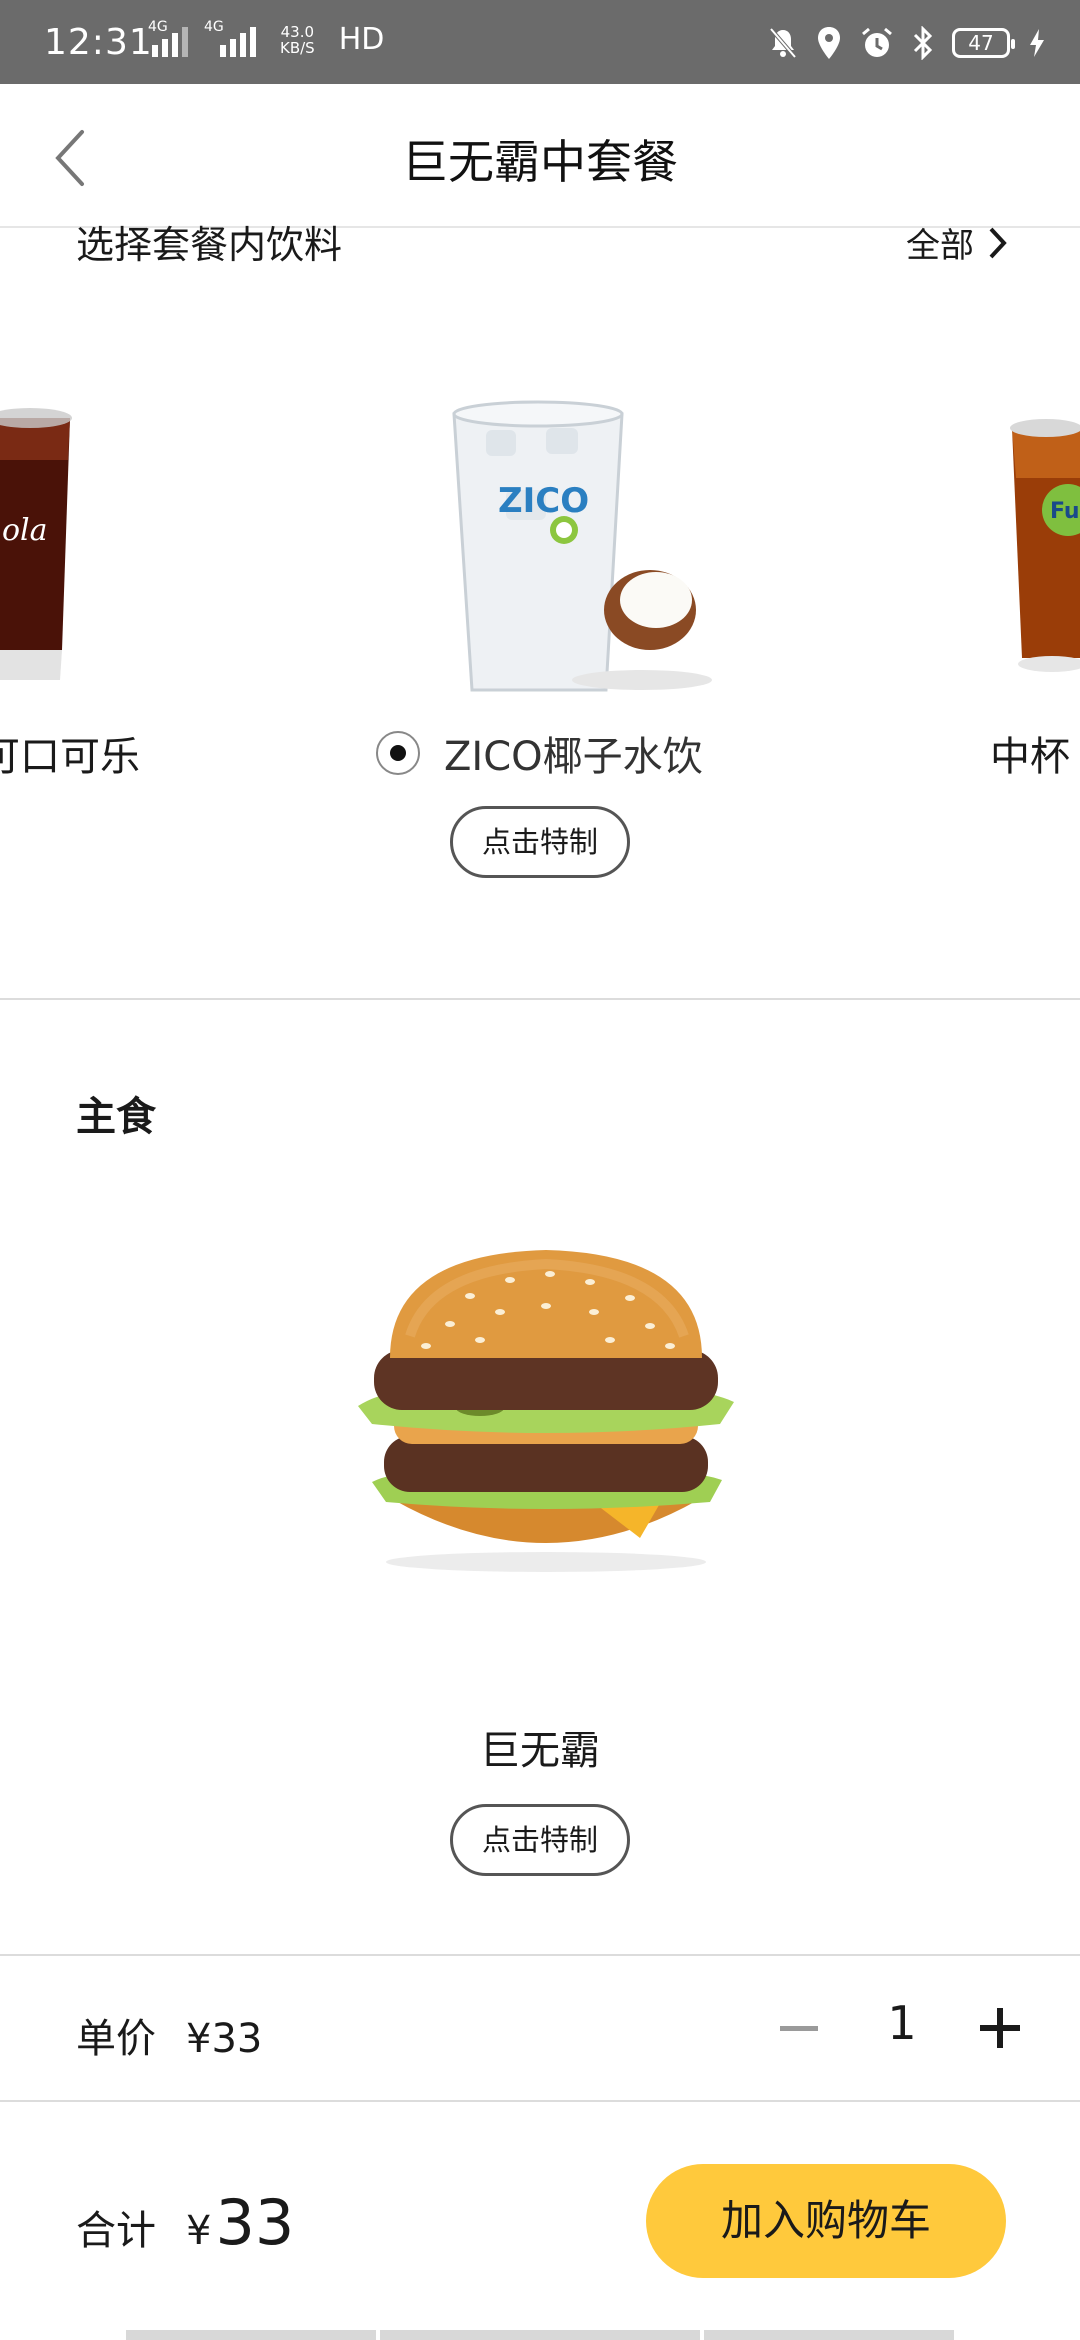 This screenshot has width=1080, height=2340. Describe the element at coordinates (168, 38) in the screenshot. I see `signal-icon: 4G` at that location.